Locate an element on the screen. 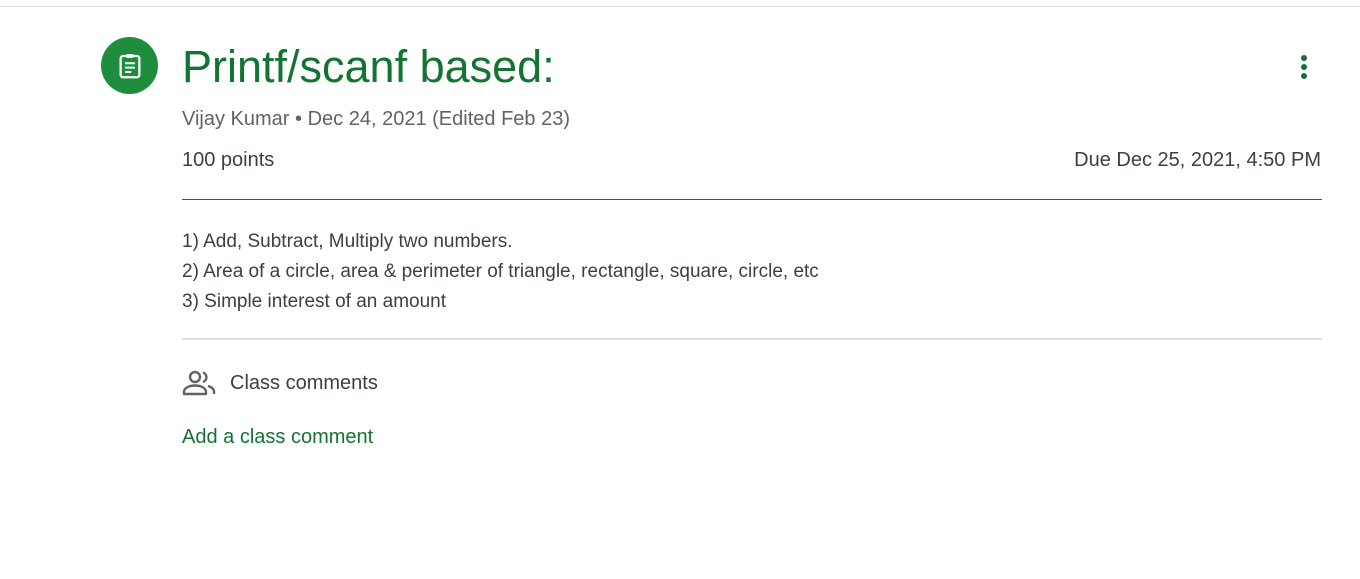 The width and height of the screenshot is (1360, 579). more-options-button is located at coordinates (1304, 67).